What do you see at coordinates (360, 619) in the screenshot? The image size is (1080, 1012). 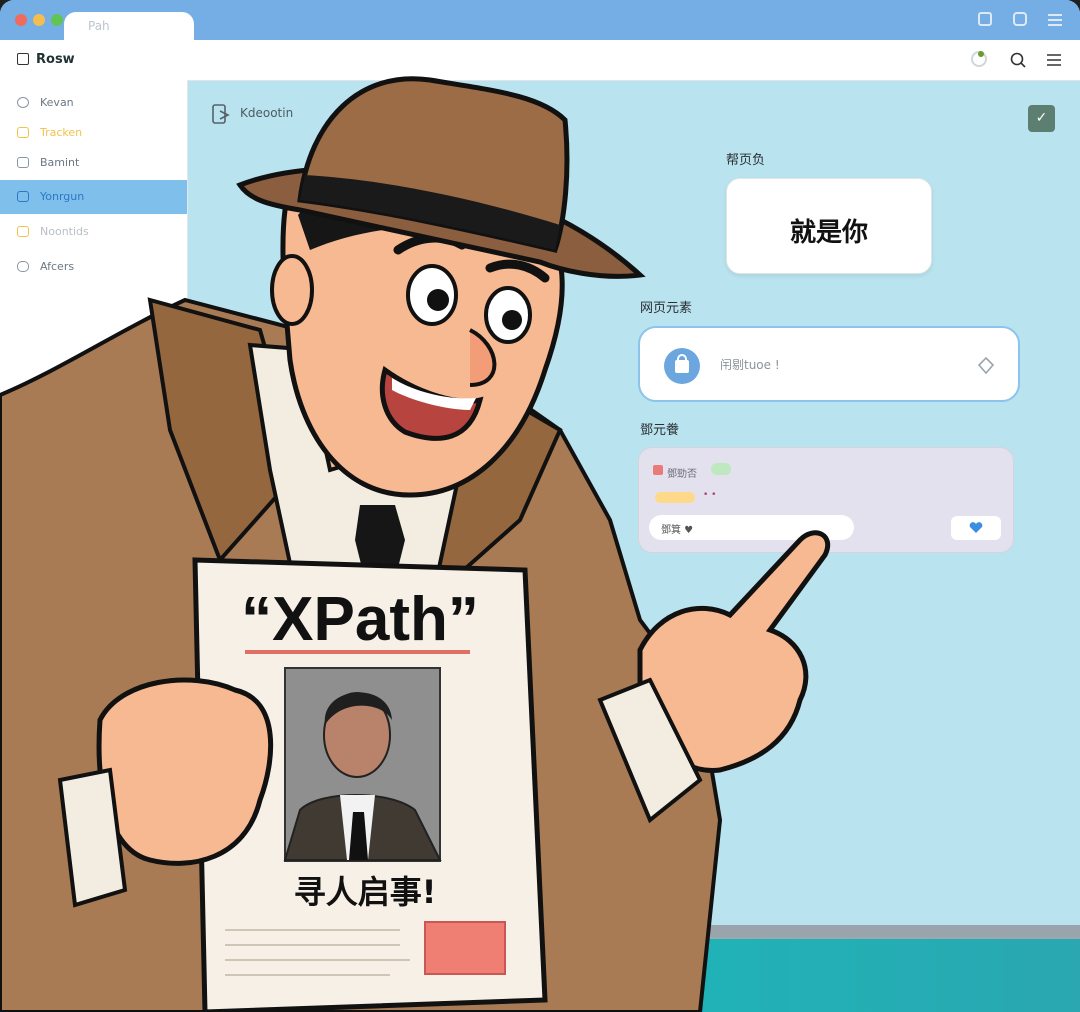 I see `poster-headline: “XPath”` at bounding box center [360, 619].